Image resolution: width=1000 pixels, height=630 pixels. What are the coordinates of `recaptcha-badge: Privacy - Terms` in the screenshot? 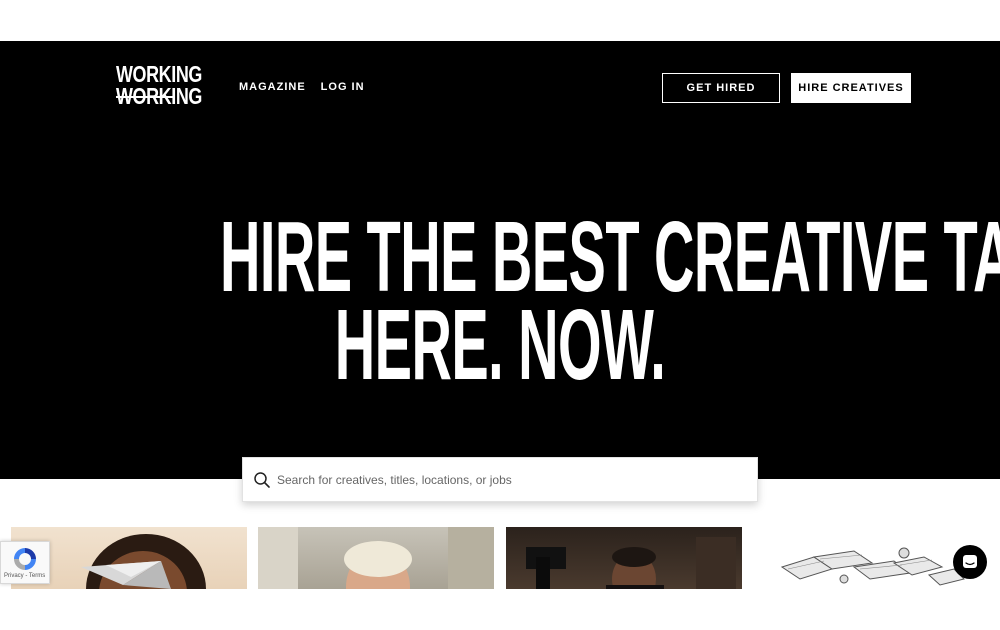 It's located at (25, 562).